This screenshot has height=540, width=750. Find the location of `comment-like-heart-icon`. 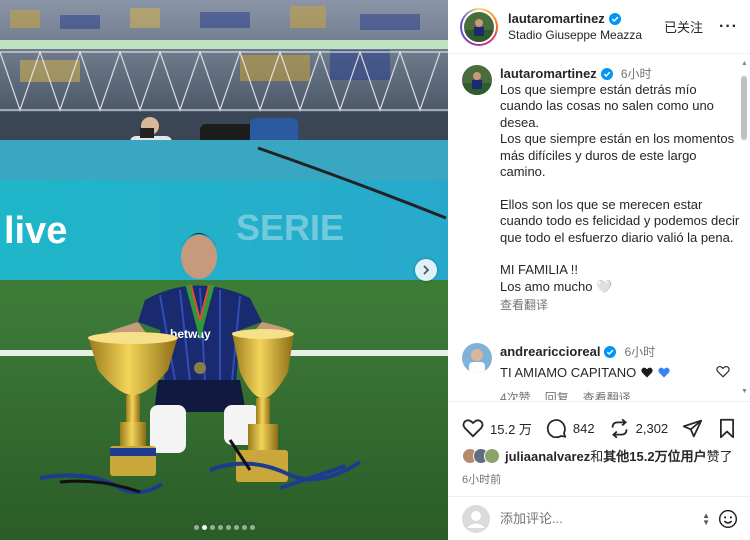

comment-like-heart-icon is located at coordinates (723, 371).